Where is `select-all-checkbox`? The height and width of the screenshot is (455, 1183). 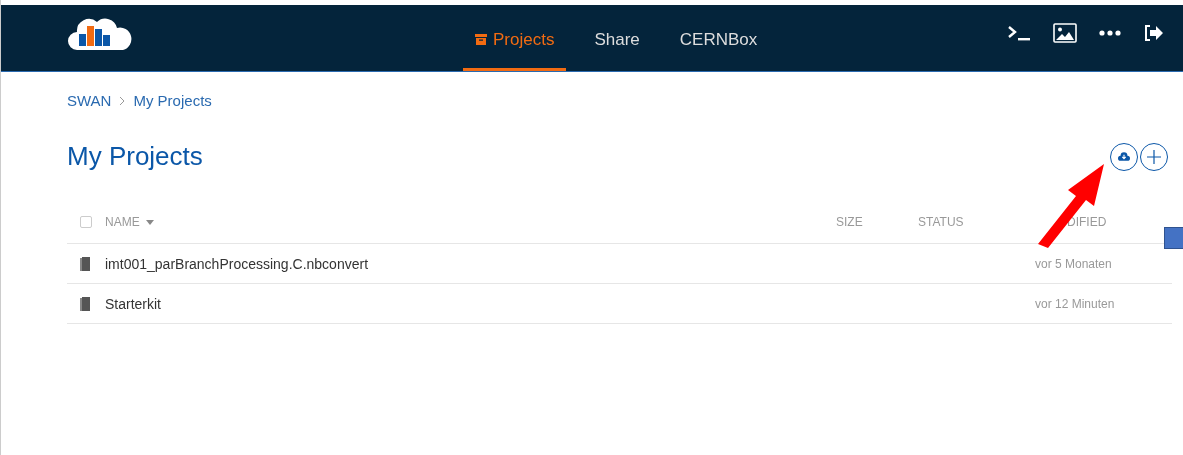 select-all-checkbox is located at coordinates (86, 222).